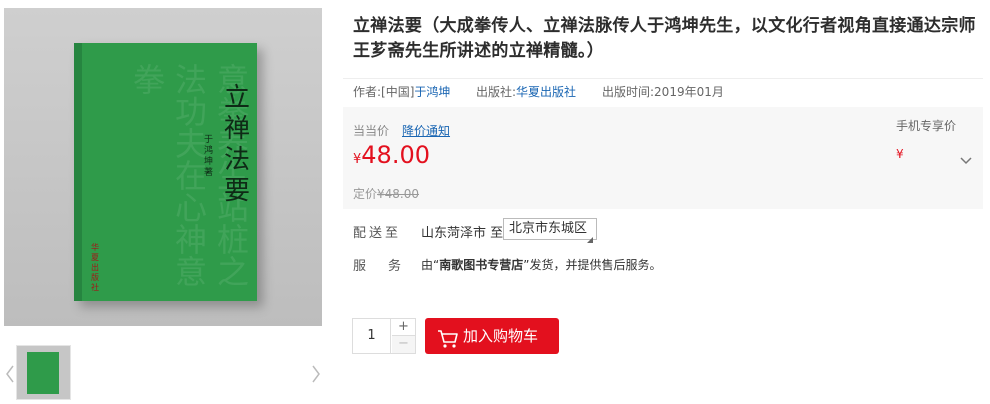 This screenshot has width=990, height=404. I want to click on cover-author: 于鸿坤著, so click(209, 156).